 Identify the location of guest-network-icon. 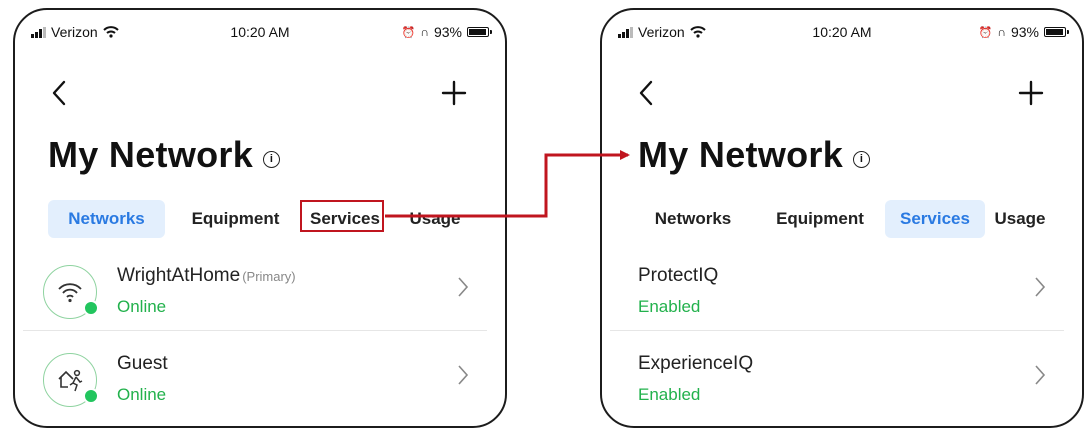
(70, 380).